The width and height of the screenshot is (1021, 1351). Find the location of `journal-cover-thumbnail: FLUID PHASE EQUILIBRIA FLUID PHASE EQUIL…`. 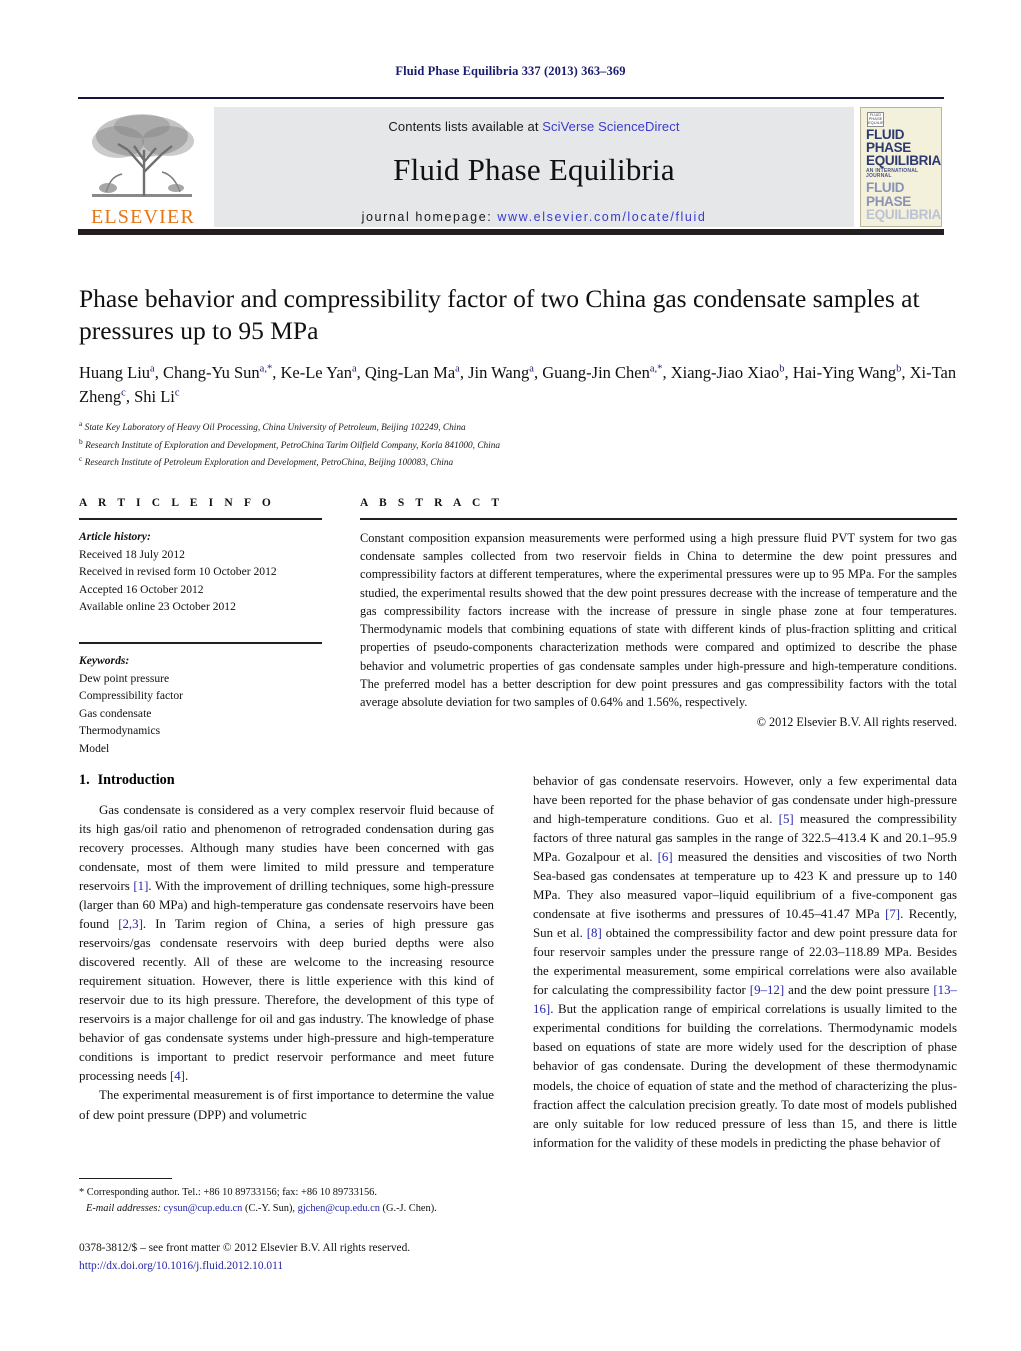

journal-cover-thumbnail: FLUID PHASE EQUILIBRIA FLUID PHASE EQUIL… is located at coordinates (901, 167).